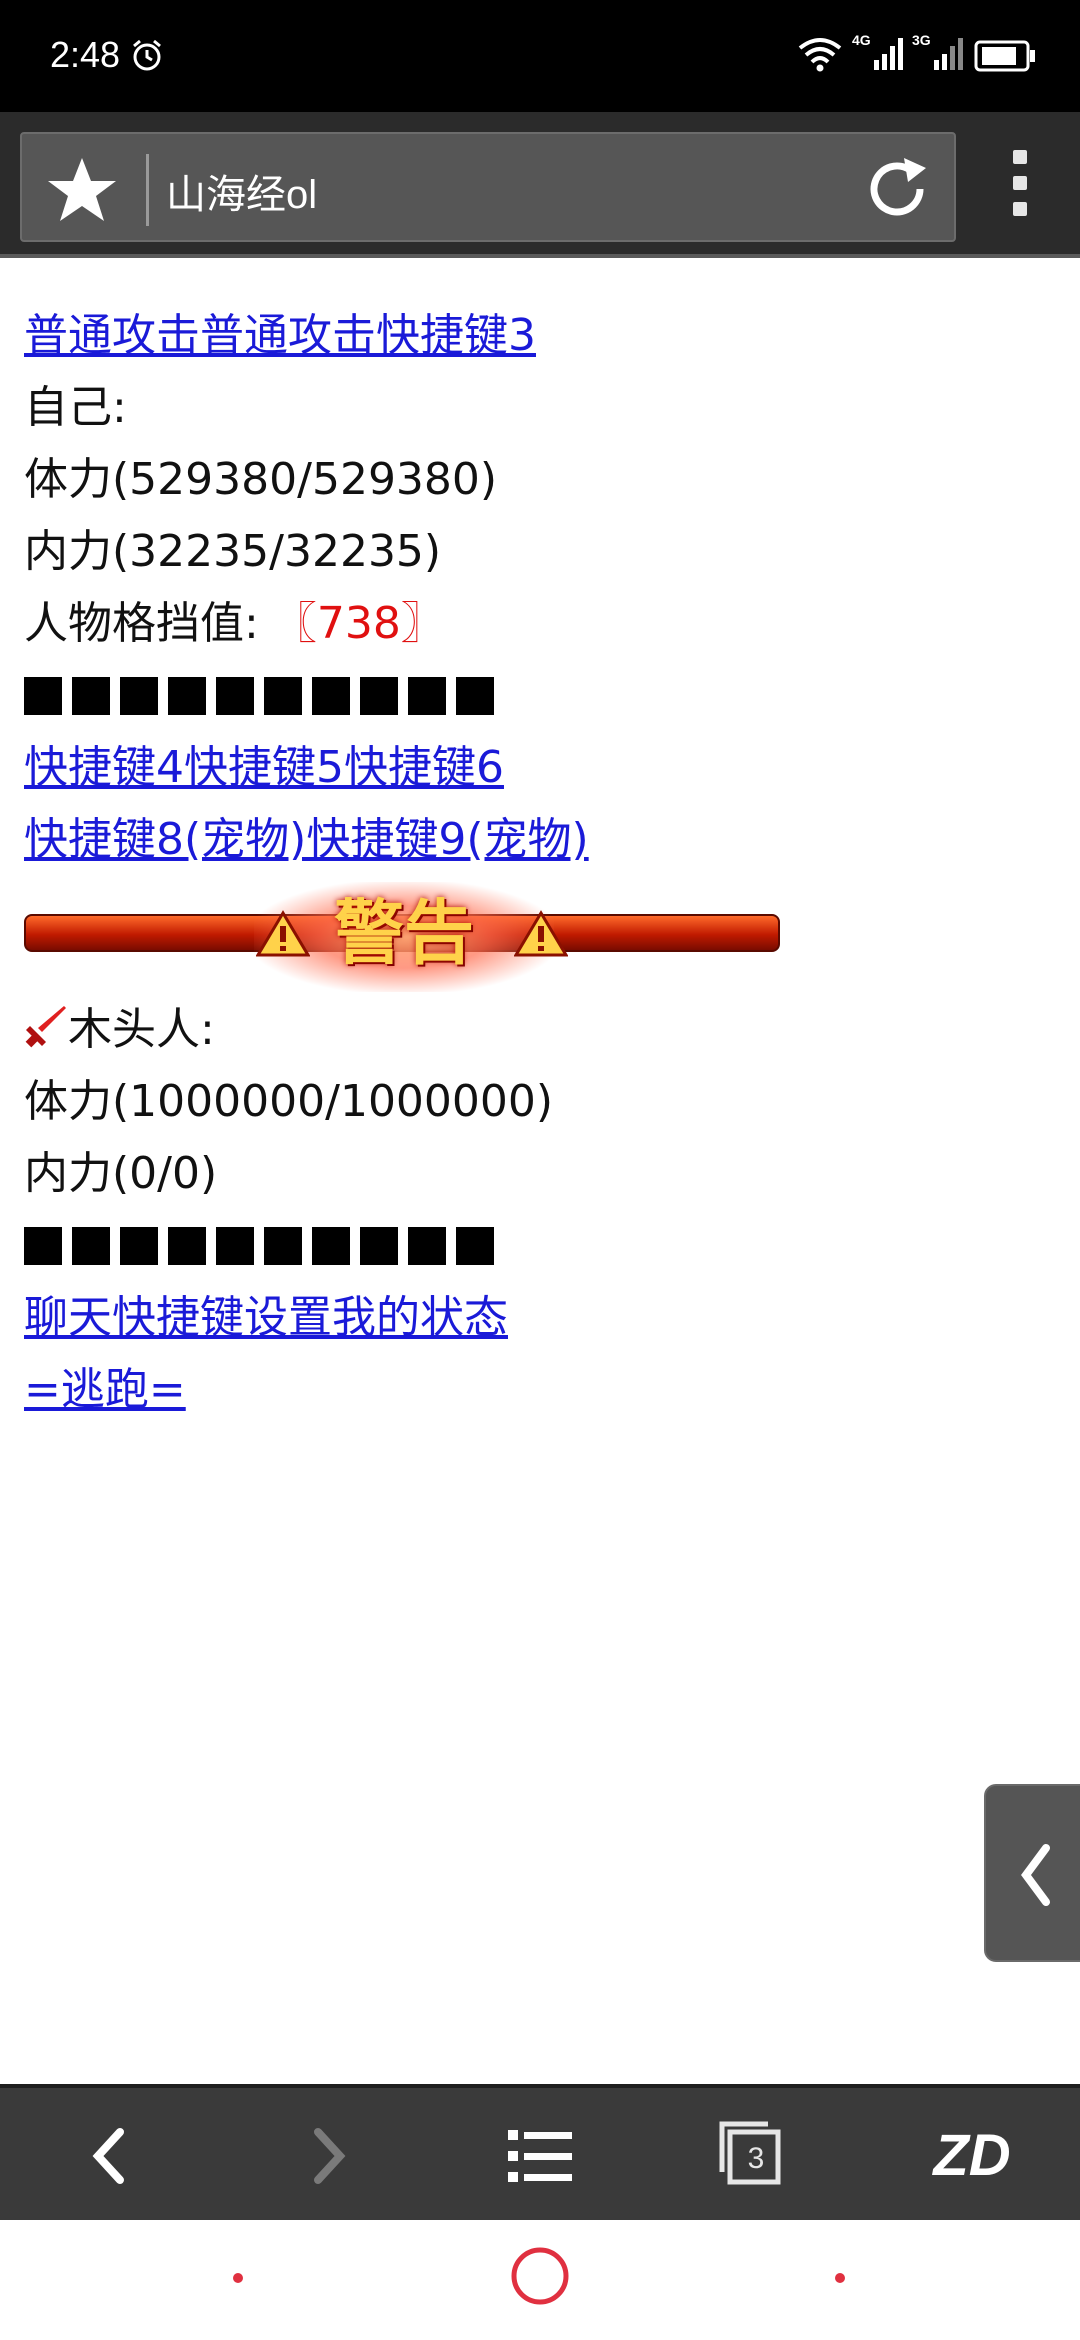 The width and height of the screenshot is (1080, 2340). What do you see at coordinates (82, 190) in the screenshot?
I see `bookmark-star-icon` at bounding box center [82, 190].